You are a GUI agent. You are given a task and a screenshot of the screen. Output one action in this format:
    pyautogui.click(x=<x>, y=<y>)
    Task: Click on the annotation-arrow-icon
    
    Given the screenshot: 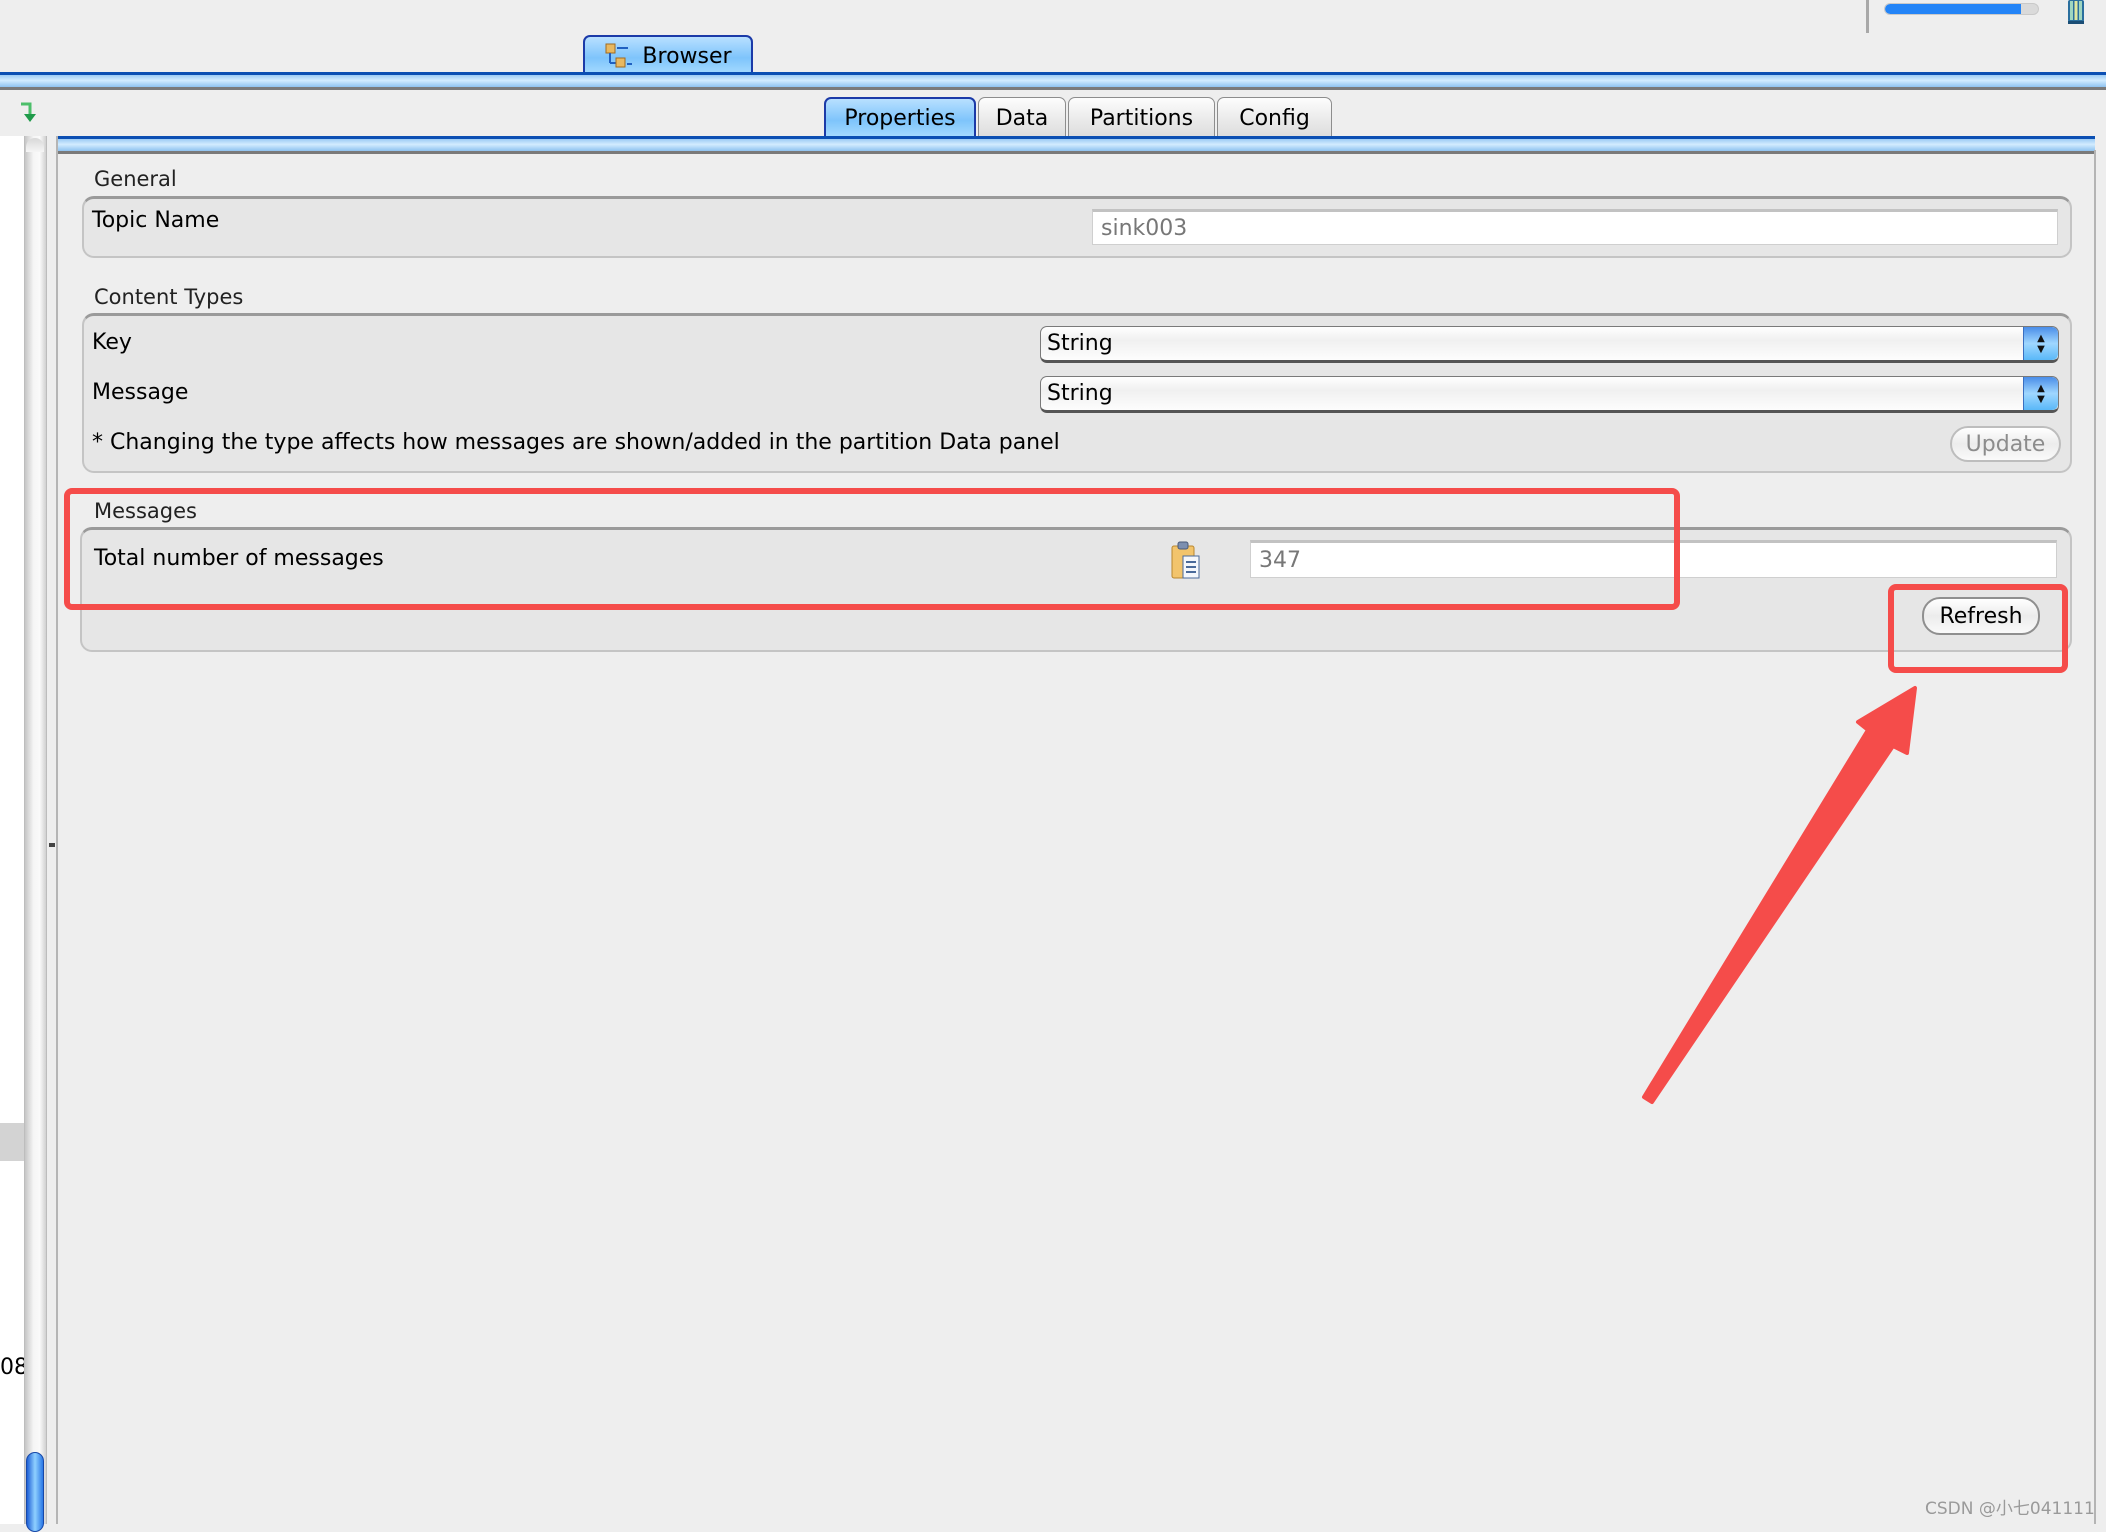 What is the action you would take?
    pyautogui.click(x=1779, y=895)
    